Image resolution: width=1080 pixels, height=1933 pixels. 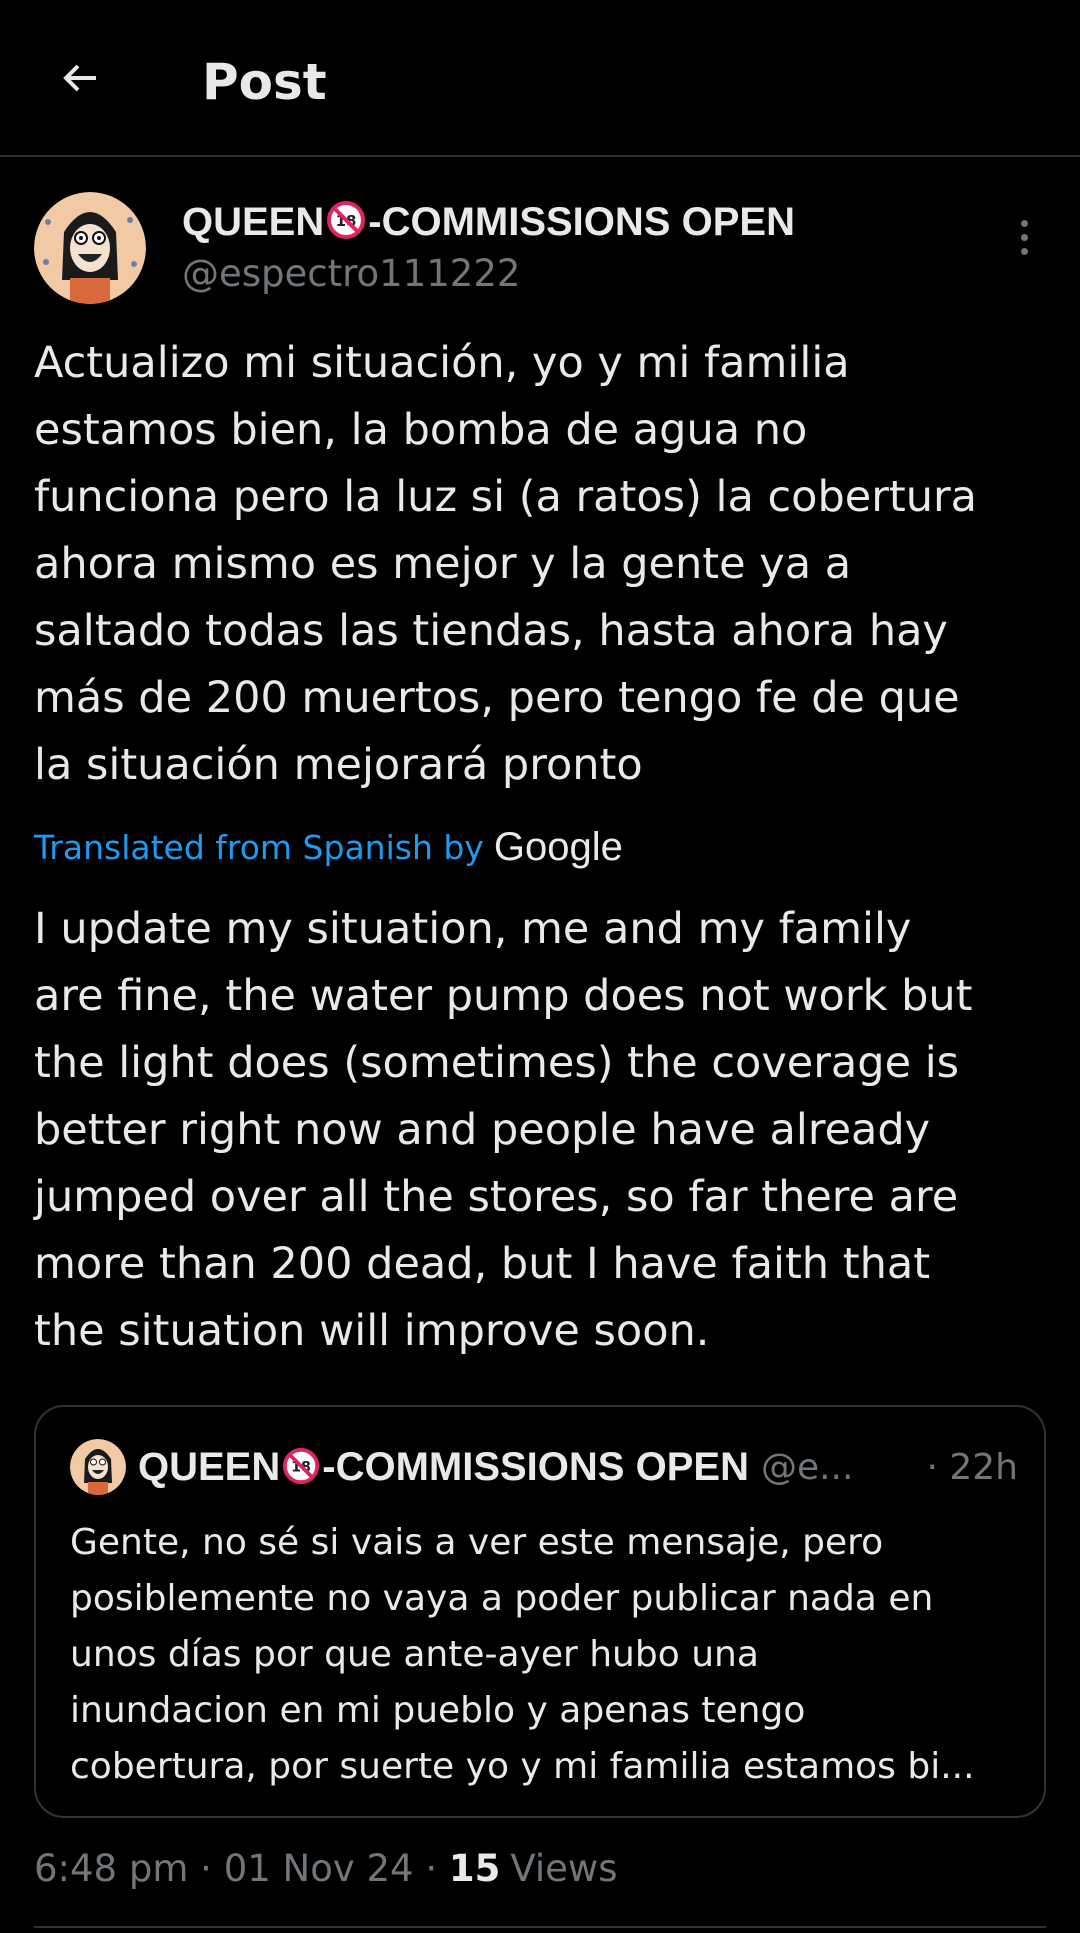 What do you see at coordinates (253, 222) in the screenshot?
I see `author-name-prefix: QUEEN` at bounding box center [253, 222].